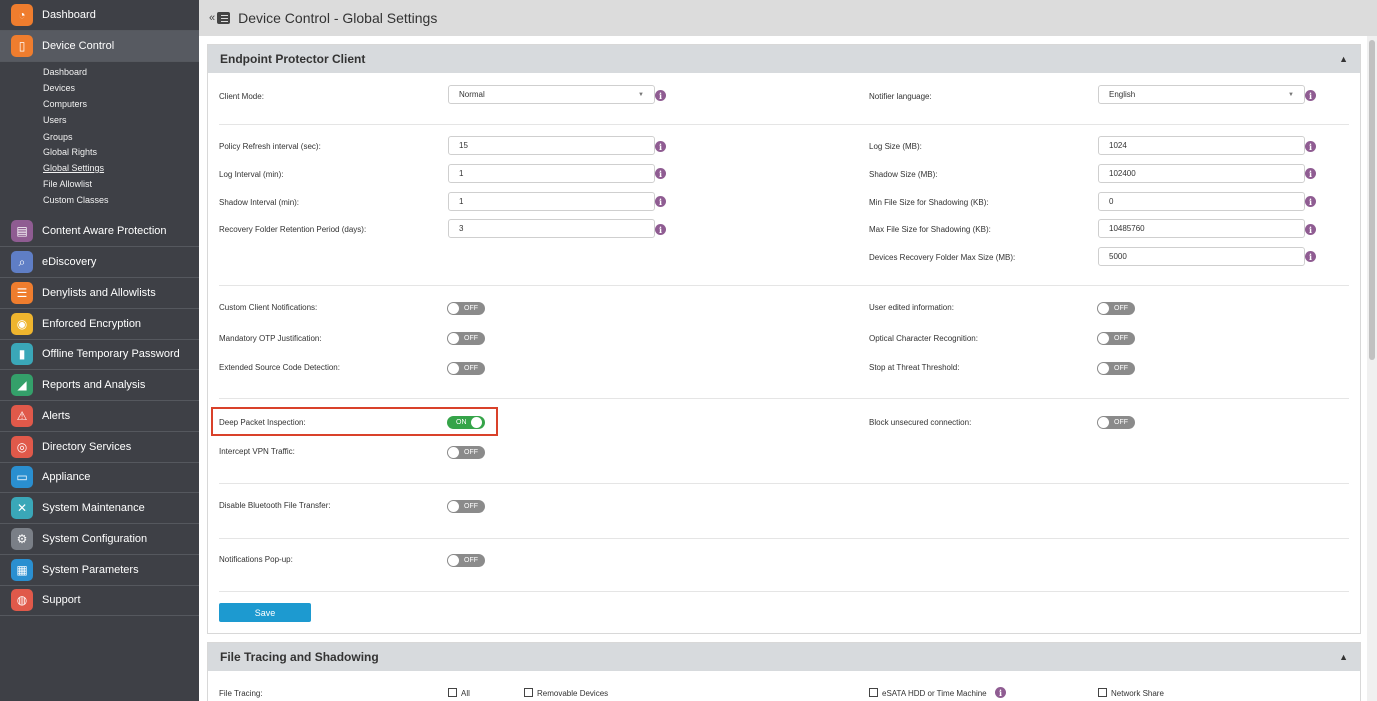 This screenshot has width=1377, height=701. I want to click on removable-devices-checkbox, so click(528, 692).